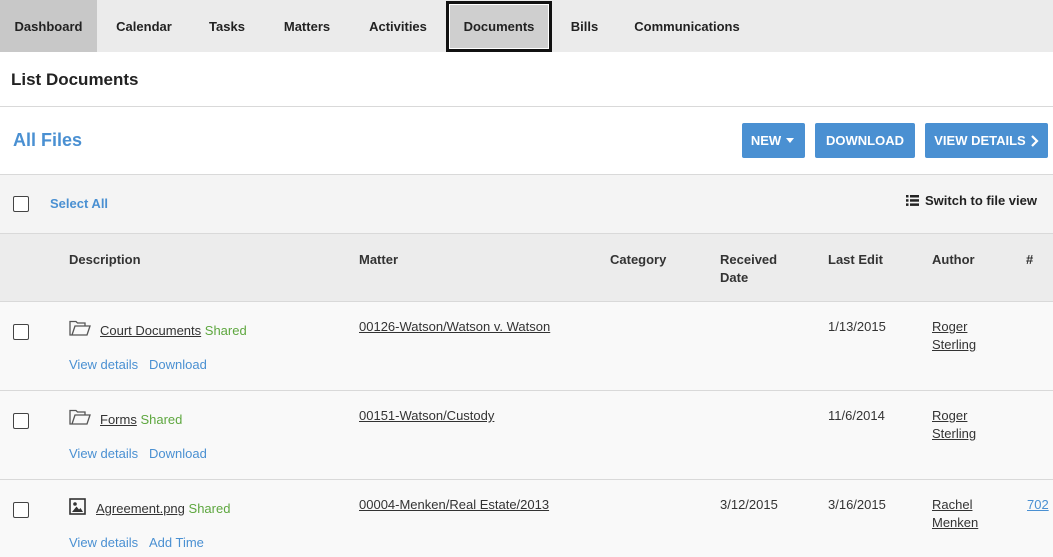  Describe the element at coordinates (856, 415) in the screenshot. I see `last-edit-cell: 11/6/2014` at that location.